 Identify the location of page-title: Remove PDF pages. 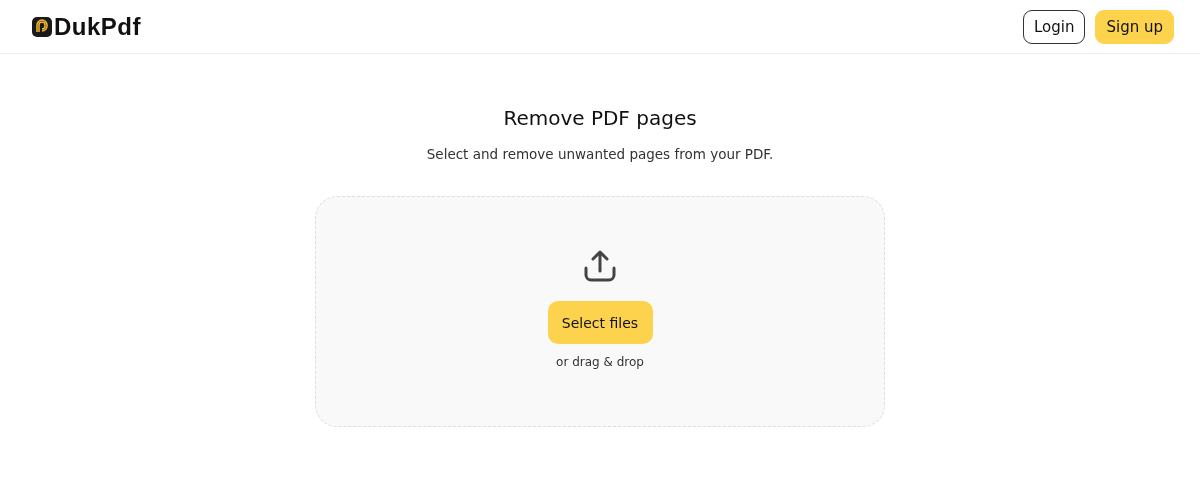
(600, 118).